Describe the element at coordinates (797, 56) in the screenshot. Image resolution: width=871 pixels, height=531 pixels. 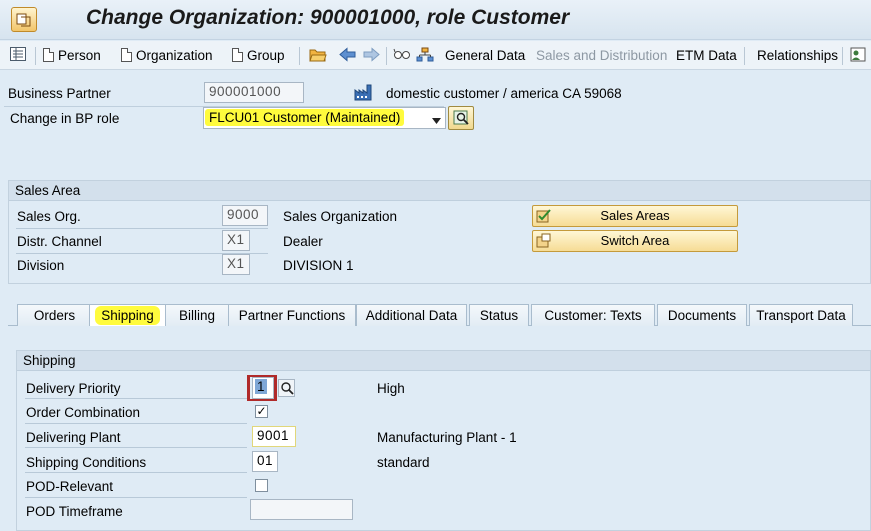
I see `relationships-button: Relationships` at that location.